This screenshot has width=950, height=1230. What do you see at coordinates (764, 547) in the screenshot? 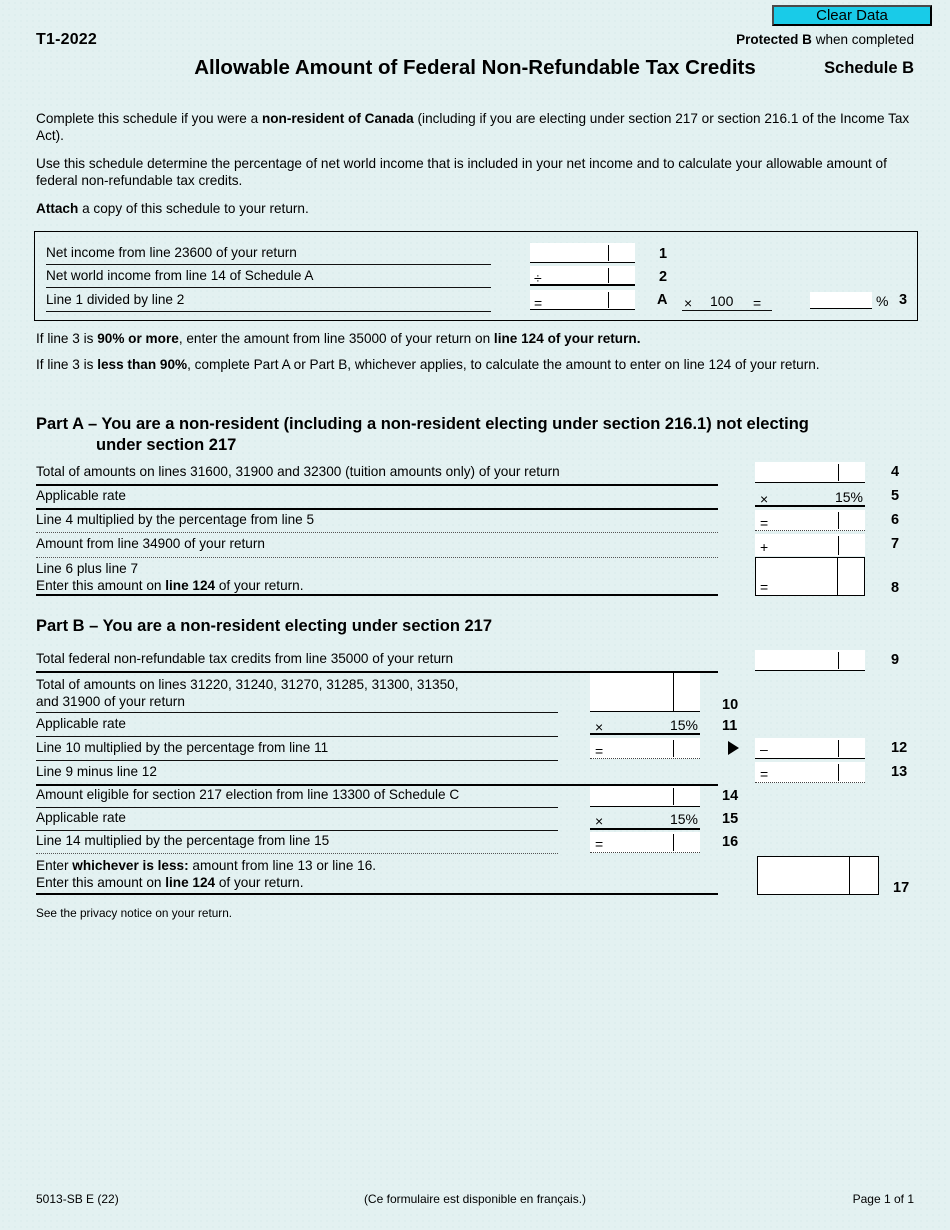
I see `line-7-plus-operator: +` at bounding box center [764, 547].